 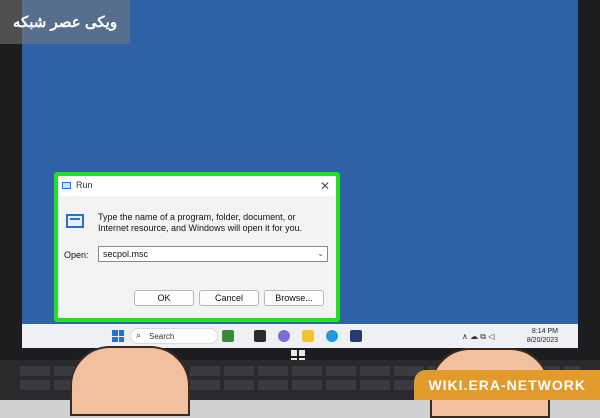 I want to click on watermark-top: ویکی عصر شبکه, so click(x=65, y=22).